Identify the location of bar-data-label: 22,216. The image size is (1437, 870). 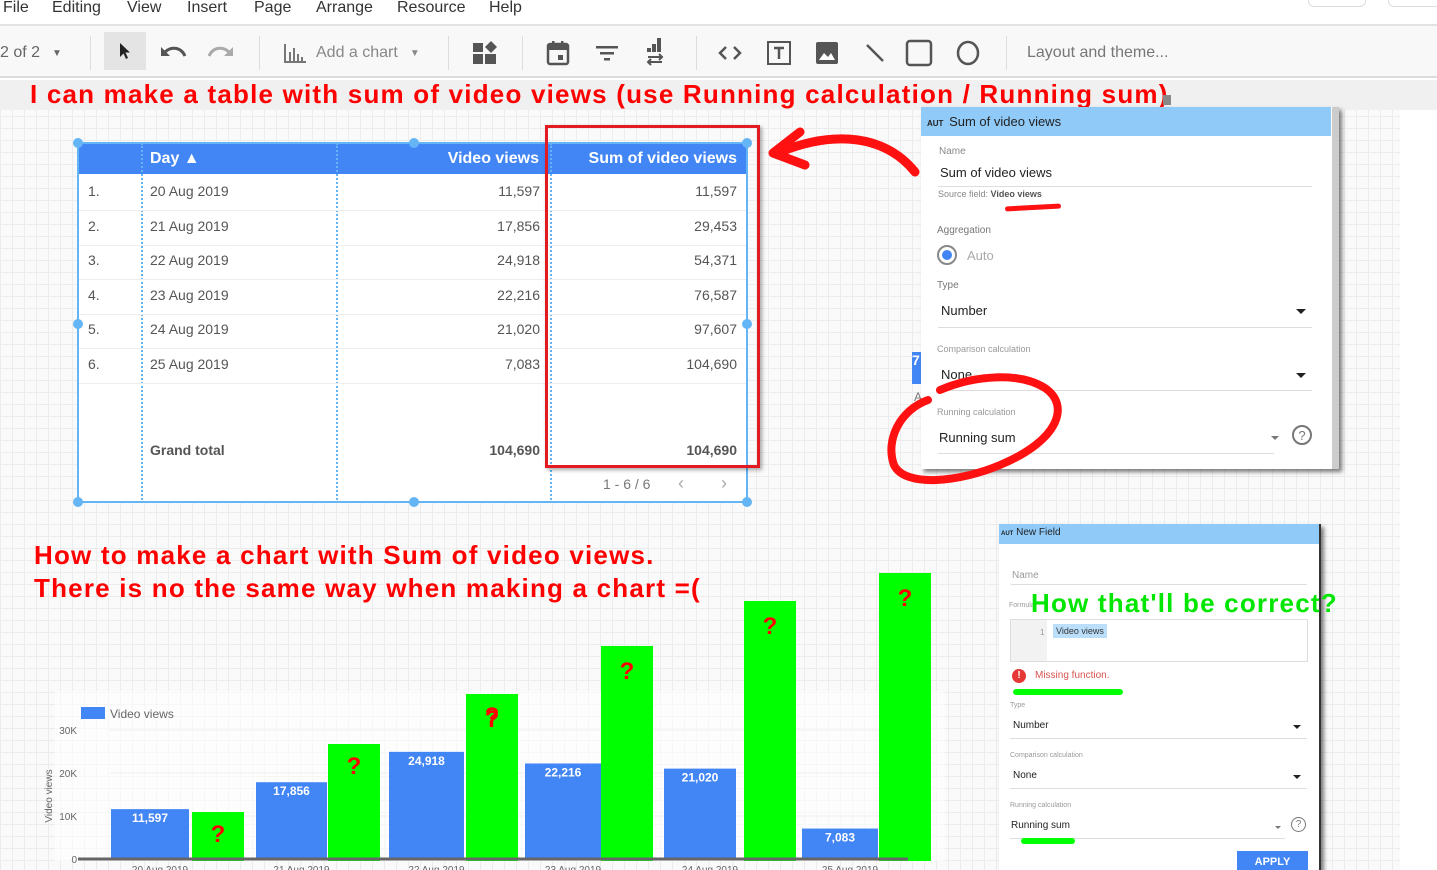
(563, 772).